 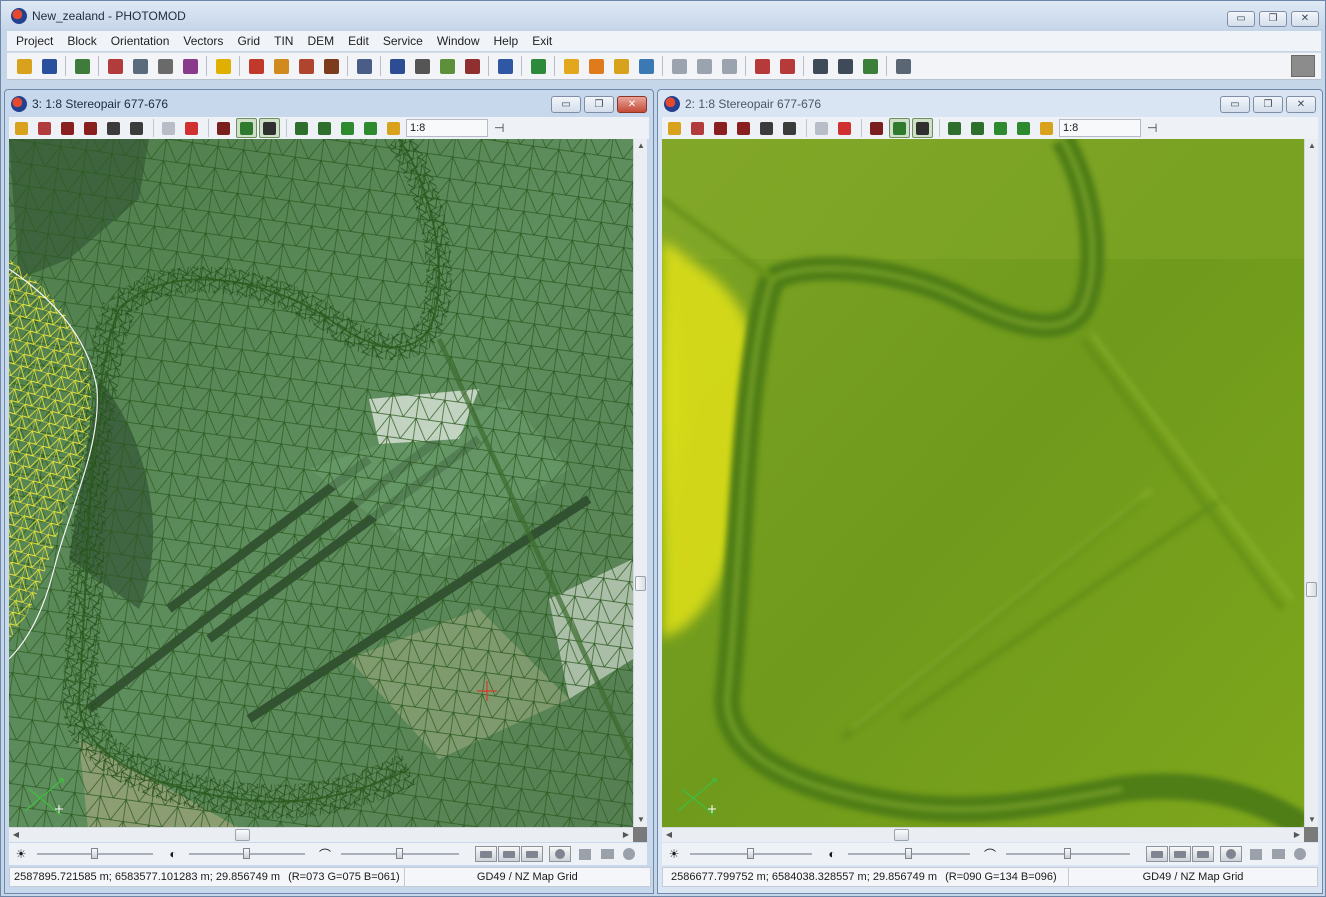 I want to click on cursor-target-button, so click(x=720, y=128).